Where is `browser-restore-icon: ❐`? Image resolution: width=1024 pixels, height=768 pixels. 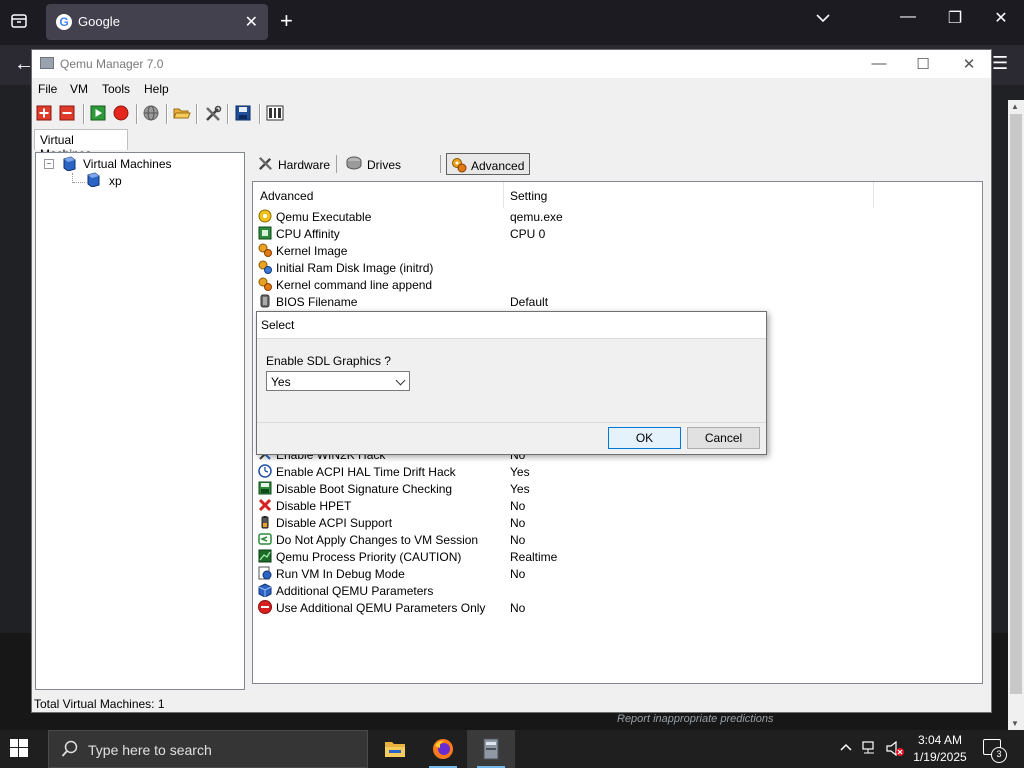
browser-restore-icon: ❐ is located at coordinates (955, 18).